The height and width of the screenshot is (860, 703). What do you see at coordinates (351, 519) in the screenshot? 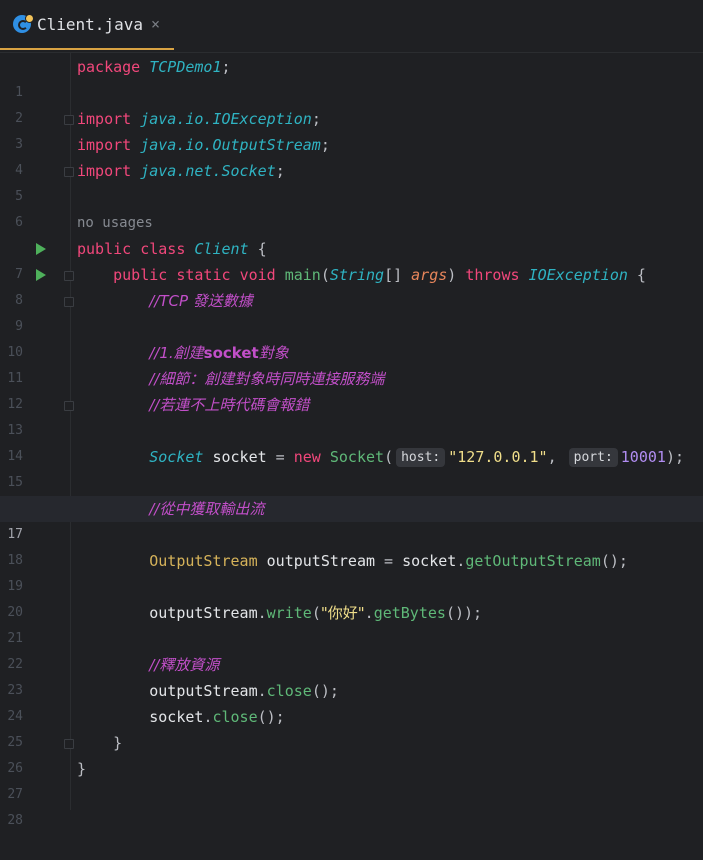
I see `current-code-line: 17 //從中獲取輸出流` at bounding box center [351, 519].